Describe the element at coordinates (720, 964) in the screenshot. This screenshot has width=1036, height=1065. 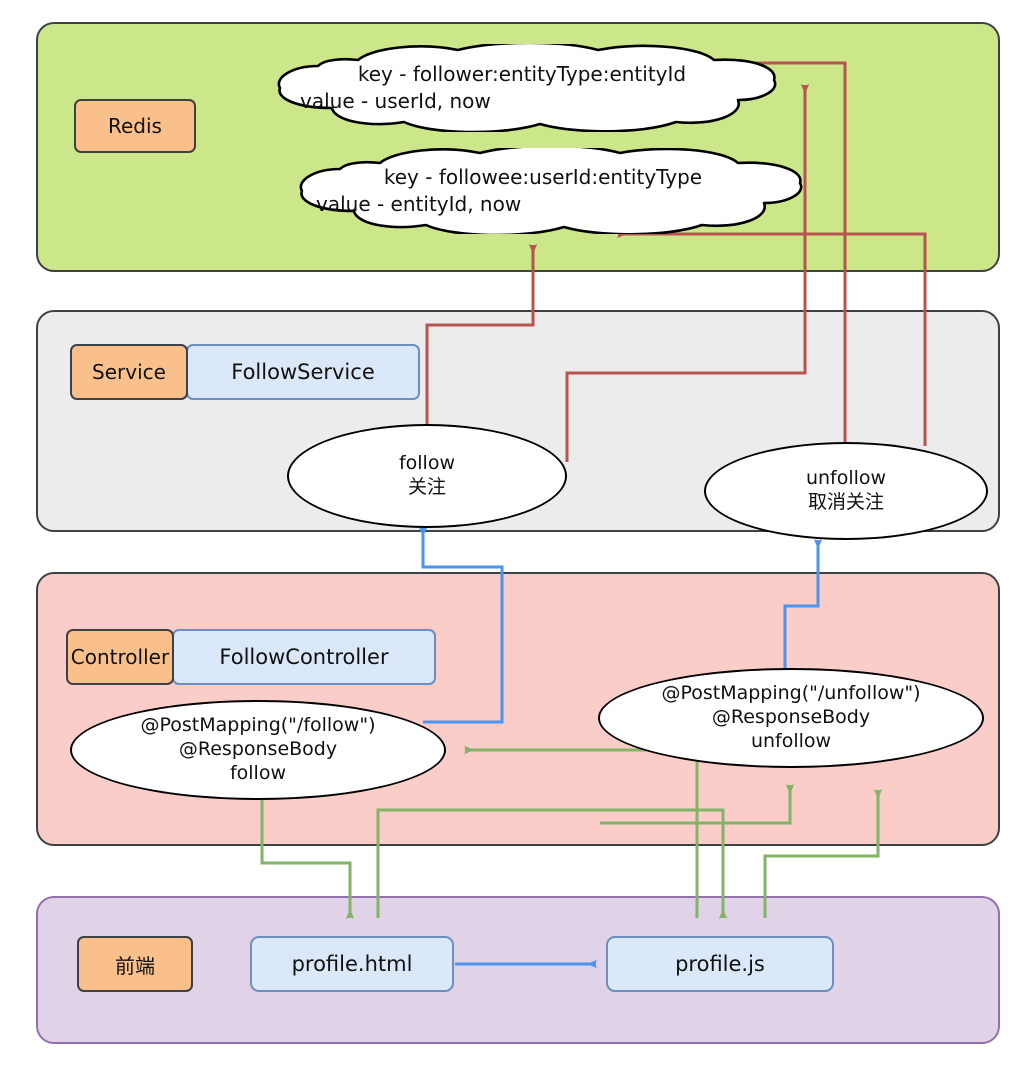
I see `file-profile-js: profile.js` at that location.